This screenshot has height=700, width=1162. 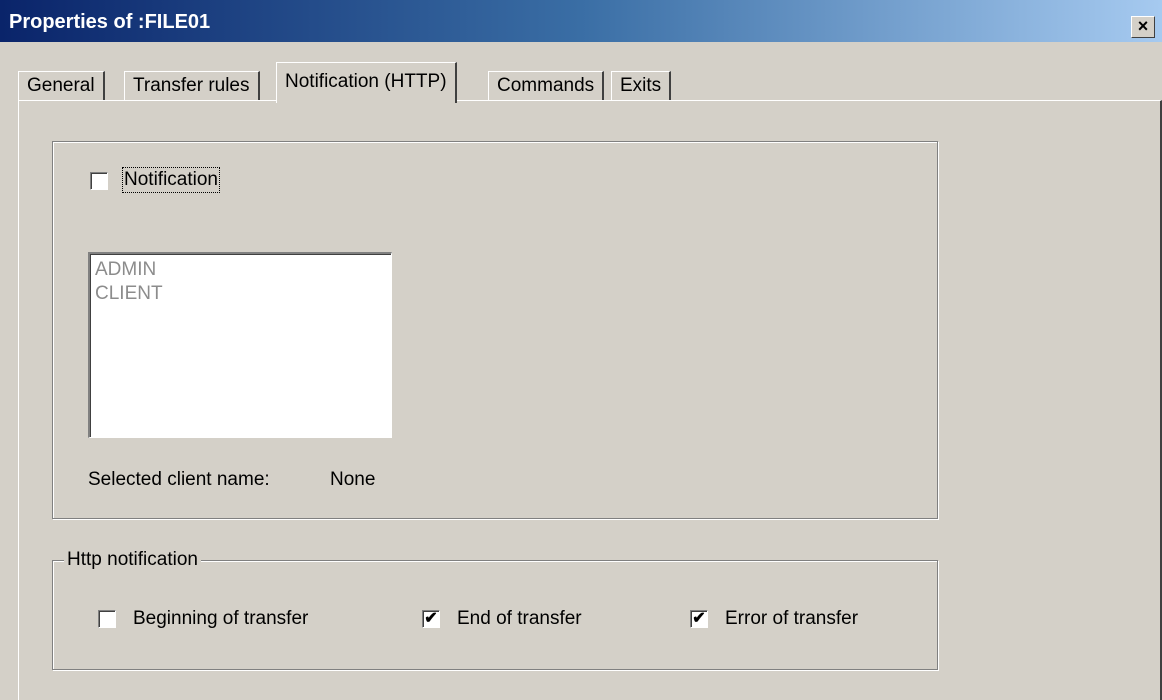 I want to click on tab-transfer-rules-label: Transfer rules, so click(x=191, y=85).